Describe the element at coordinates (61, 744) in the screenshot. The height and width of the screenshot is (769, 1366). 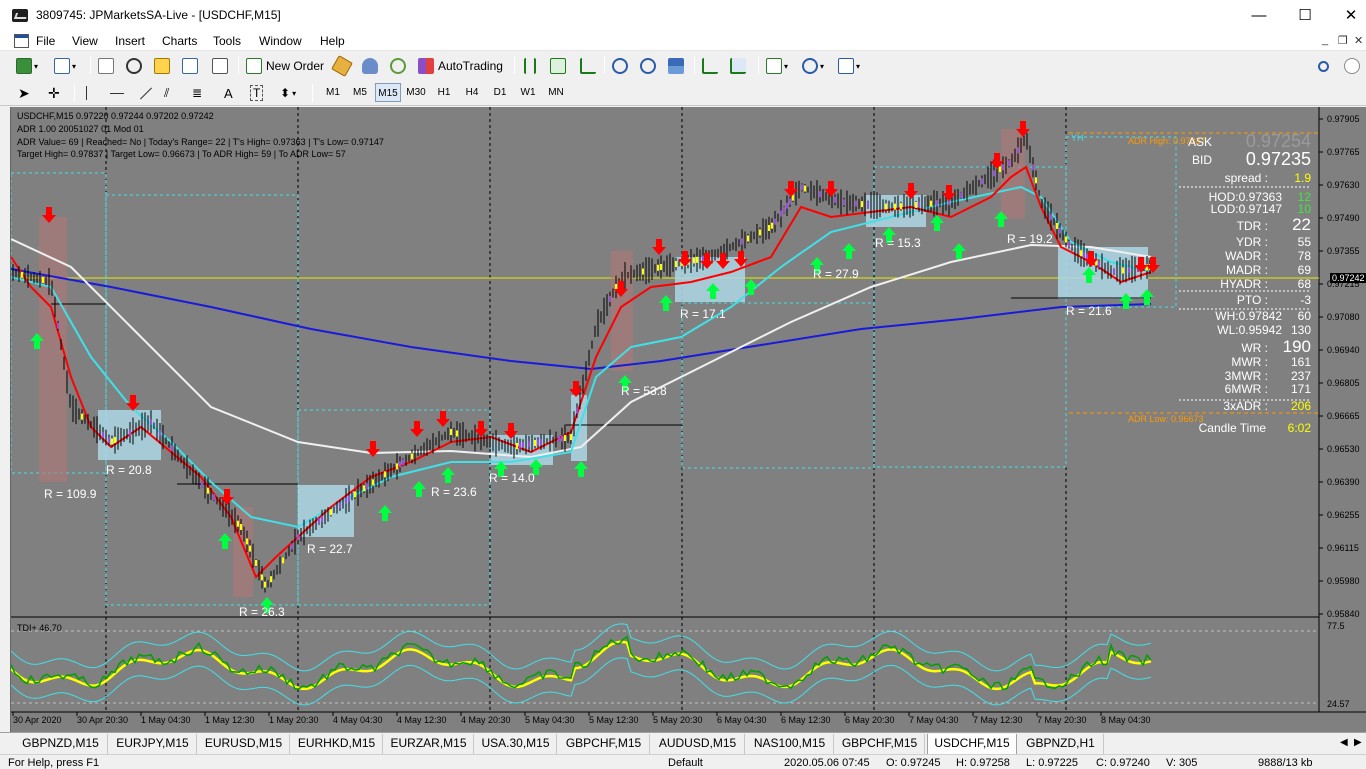
I see `tab-gbpnzd-m15: GBPNZD,M15` at that location.